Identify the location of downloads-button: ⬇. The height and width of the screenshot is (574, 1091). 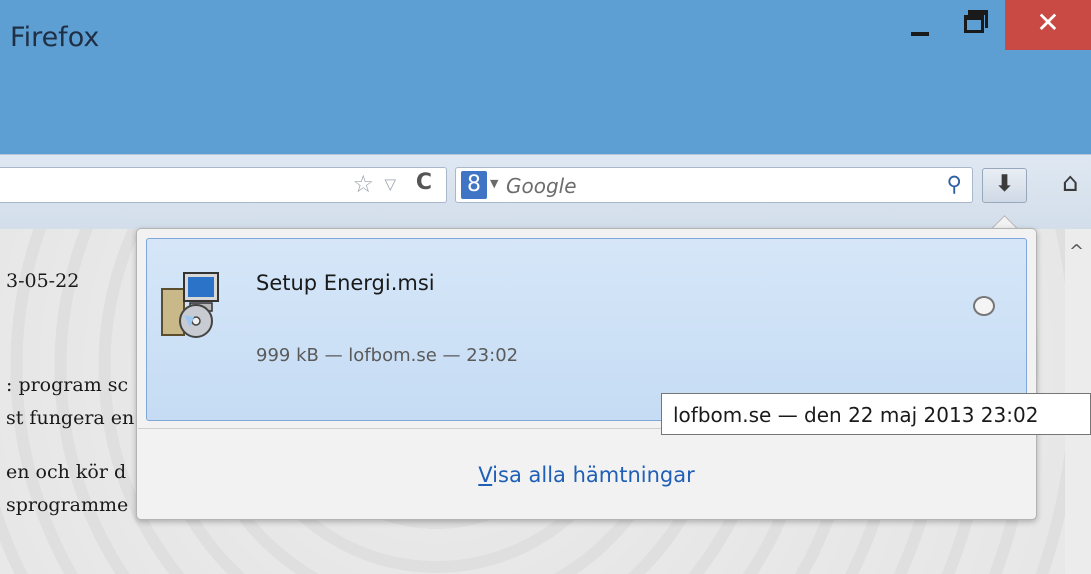
(1004, 185).